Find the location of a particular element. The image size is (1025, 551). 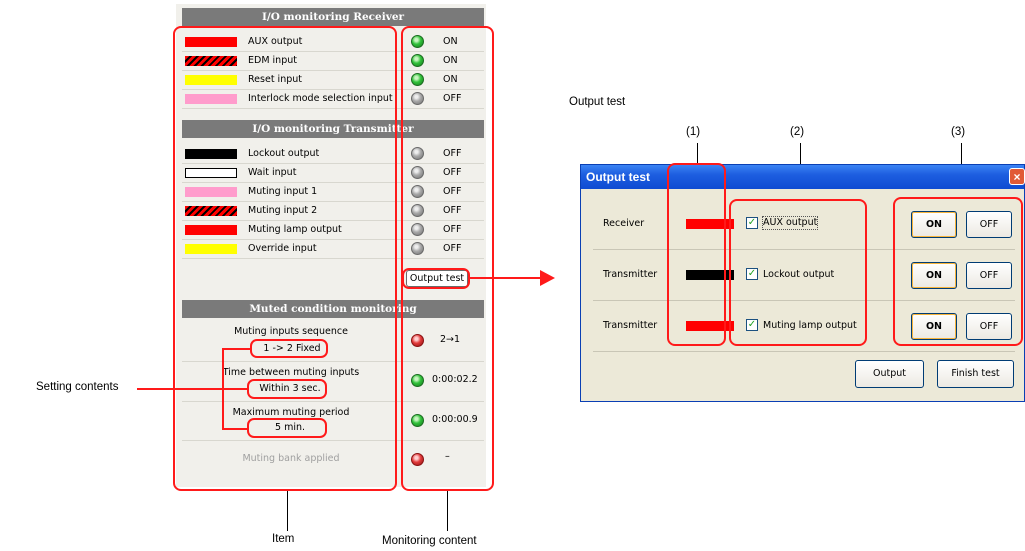

monitoring-content-annotation: Monitoring content is located at coordinates (429, 541).